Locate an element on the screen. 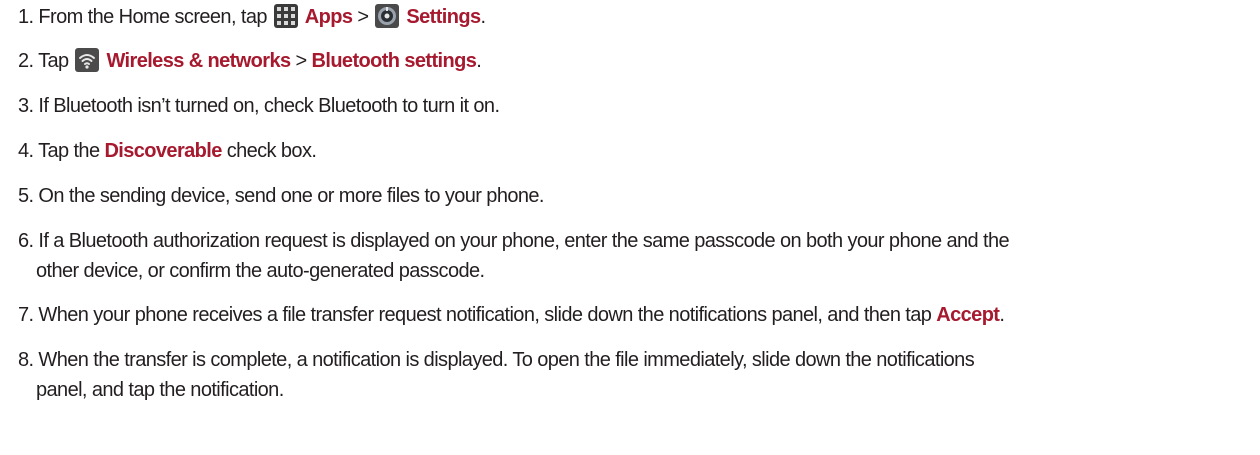  step-1-tail: . is located at coordinates (483, 17).